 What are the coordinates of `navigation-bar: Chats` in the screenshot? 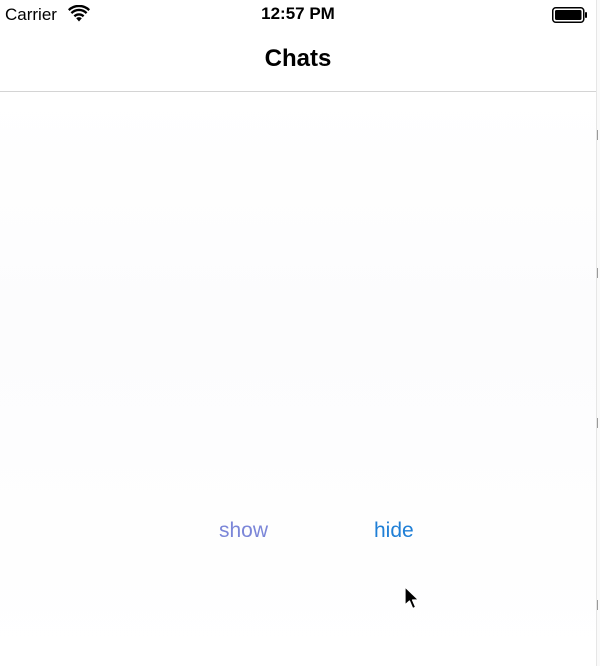 It's located at (298, 61).